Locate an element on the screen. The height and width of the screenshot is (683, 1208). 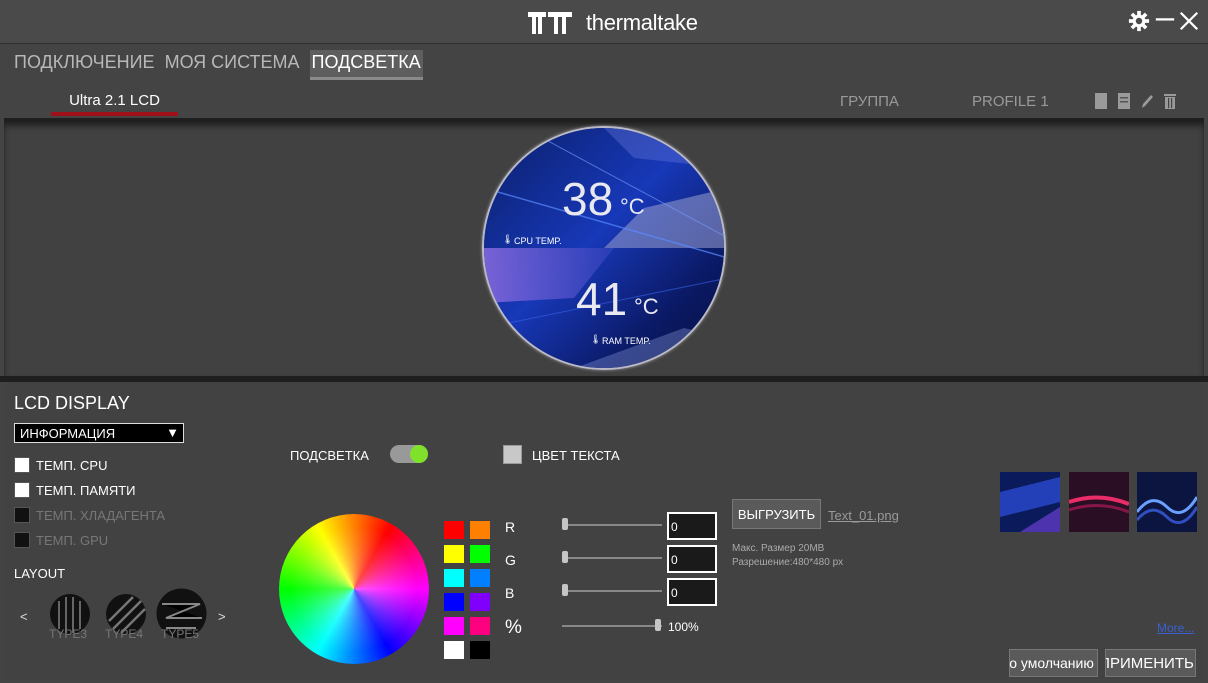
swatch-red is located at coordinates (454, 530).